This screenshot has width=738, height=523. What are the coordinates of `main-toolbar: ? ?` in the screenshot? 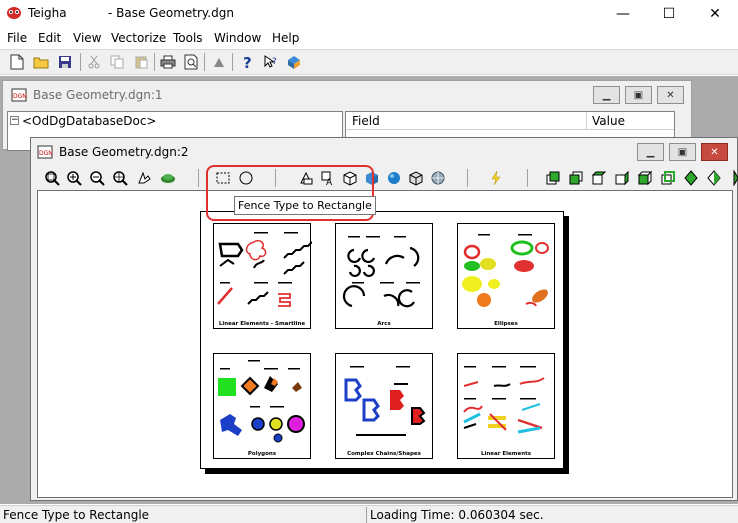 It's located at (369, 62).